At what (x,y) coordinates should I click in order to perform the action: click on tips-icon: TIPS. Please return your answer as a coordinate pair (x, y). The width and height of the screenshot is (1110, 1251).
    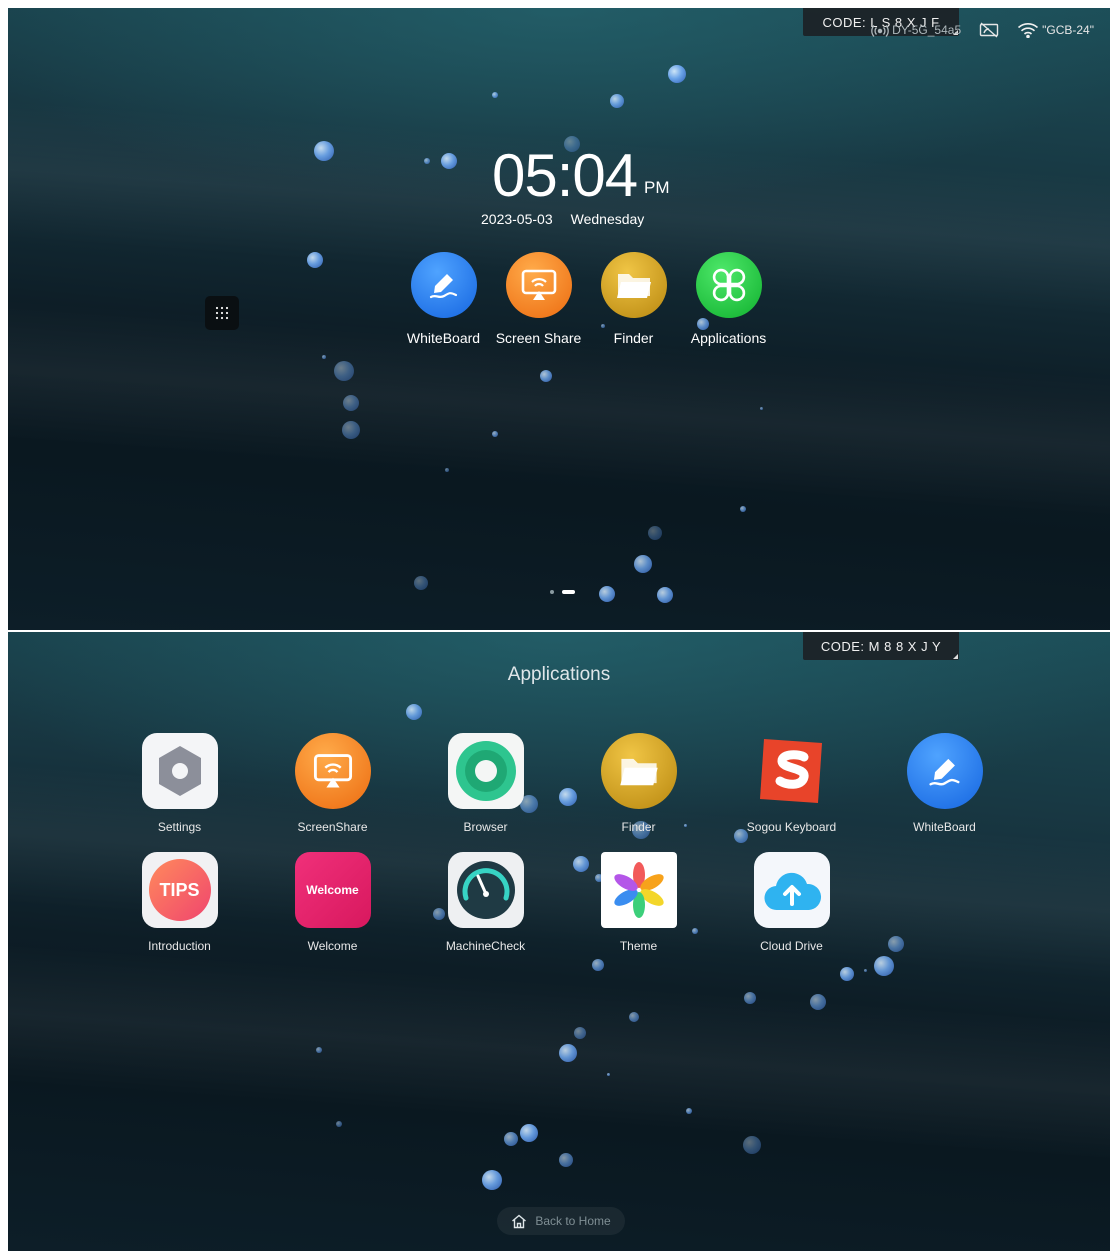
    Looking at the image, I should click on (179, 890).